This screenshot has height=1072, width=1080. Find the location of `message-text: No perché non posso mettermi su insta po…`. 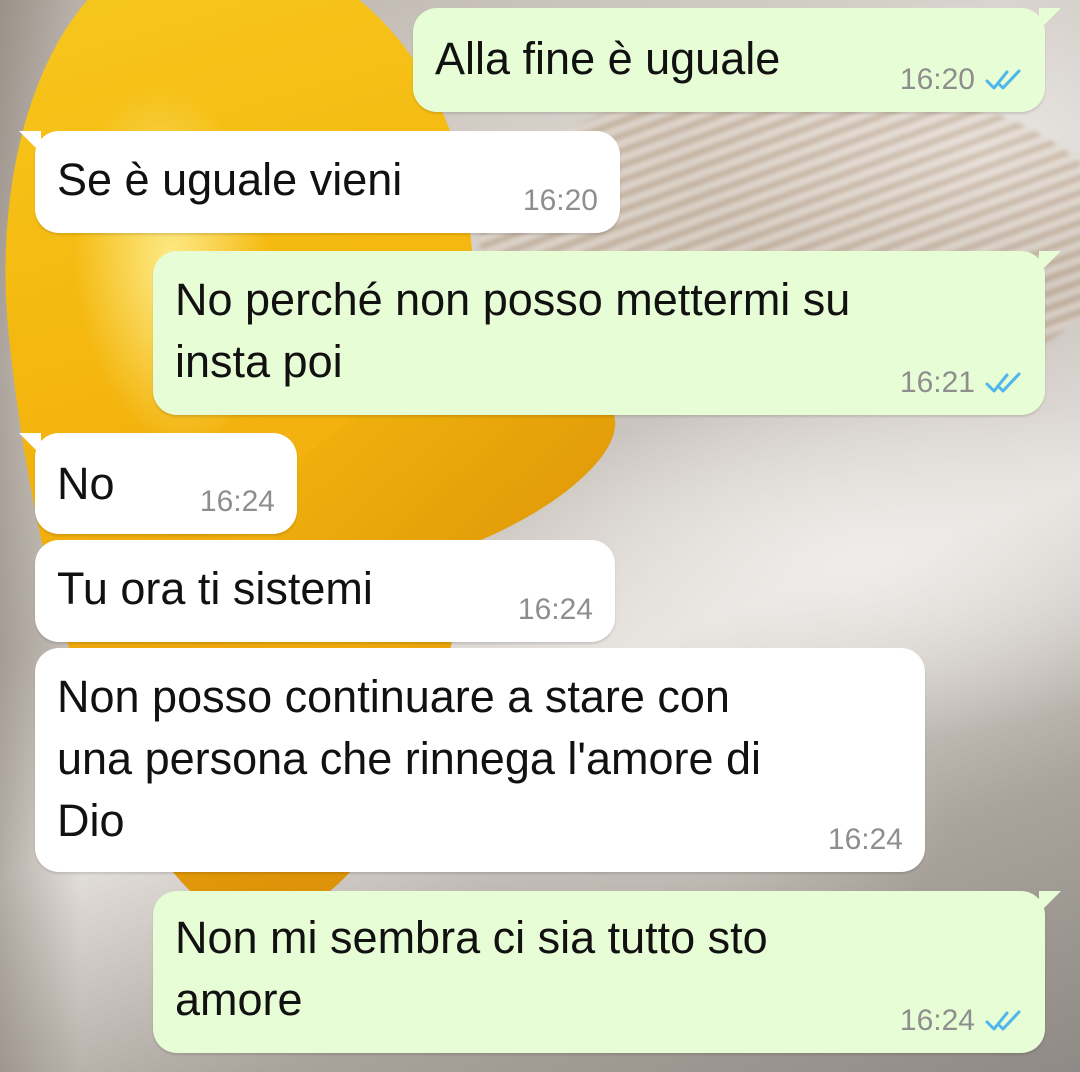

message-text: No perché non posso mettermi su insta po… is located at coordinates (513, 330).